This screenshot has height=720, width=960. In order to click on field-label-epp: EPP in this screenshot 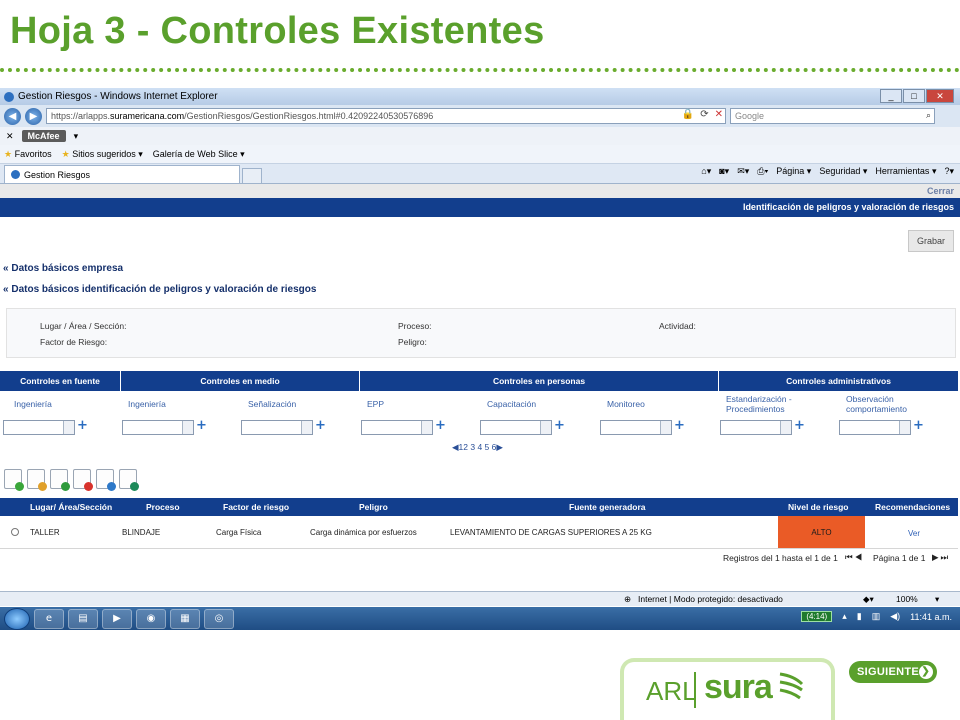, I will do `click(376, 404)`.